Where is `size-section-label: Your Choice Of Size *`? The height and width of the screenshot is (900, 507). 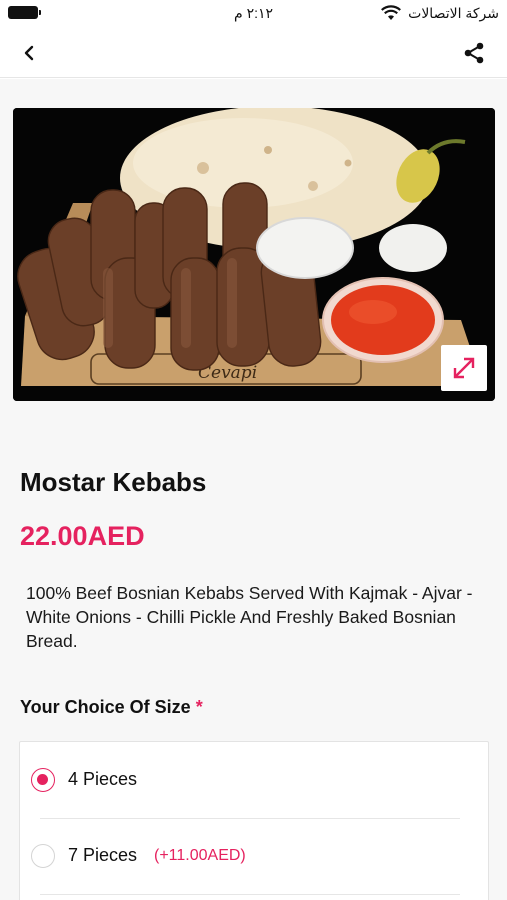
size-section-label: Your Choice Of Size * is located at coordinates (111, 707).